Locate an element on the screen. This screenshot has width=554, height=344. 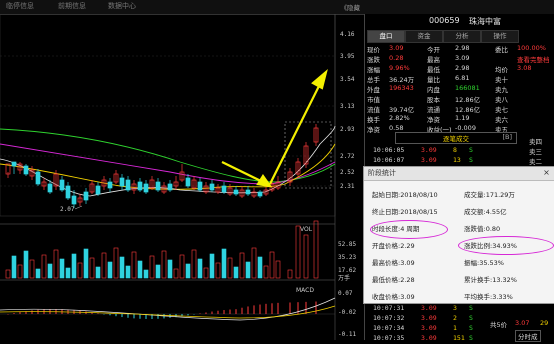
close-icon: × is located at coordinates (546, 172).